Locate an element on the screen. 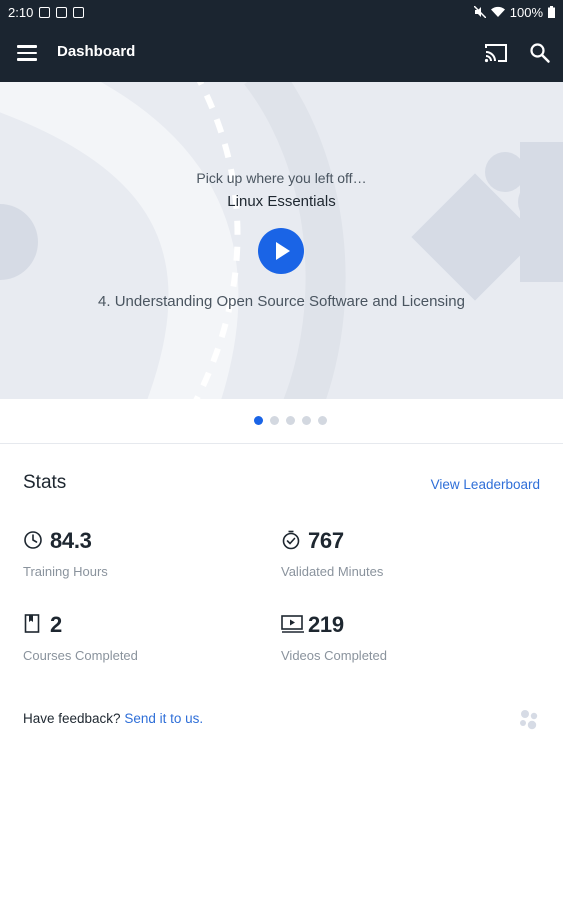 The height and width of the screenshot is (900, 563). stat-label: Validated Minutes is located at coordinates (332, 571).